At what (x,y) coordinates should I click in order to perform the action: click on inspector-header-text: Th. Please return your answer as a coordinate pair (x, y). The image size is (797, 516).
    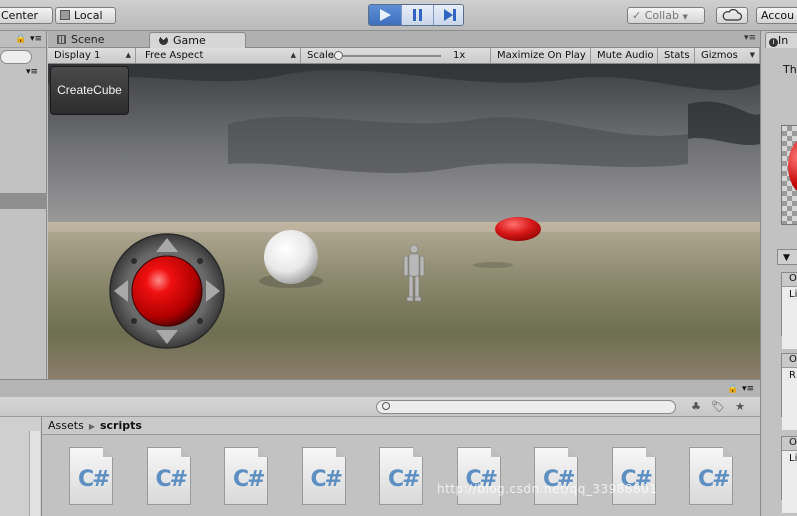
    Looking at the image, I should click on (790, 69).